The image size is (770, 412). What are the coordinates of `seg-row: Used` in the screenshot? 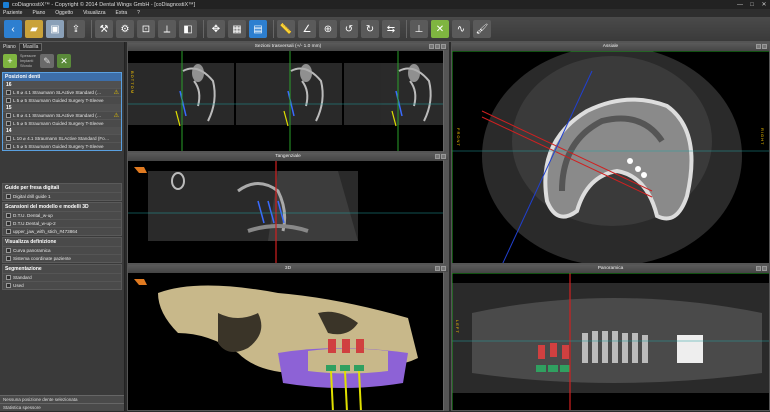 It's located at (62, 285).